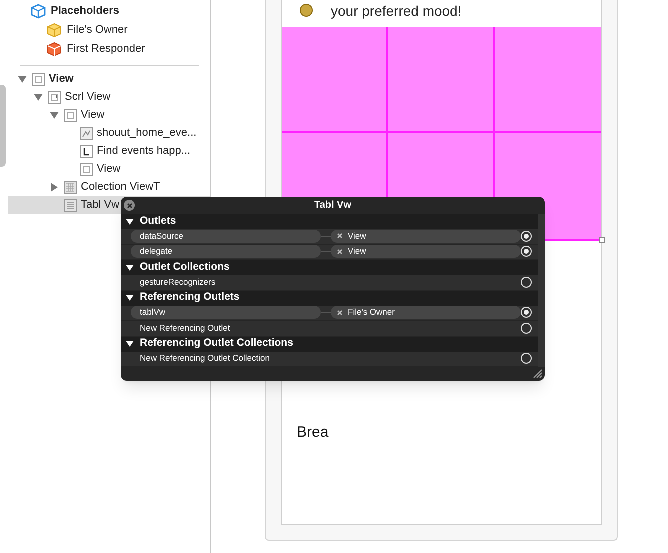 This screenshot has height=553, width=668. What do you see at coordinates (306, 10) in the screenshot?
I see `mood-icon` at bounding box center [306, 10].